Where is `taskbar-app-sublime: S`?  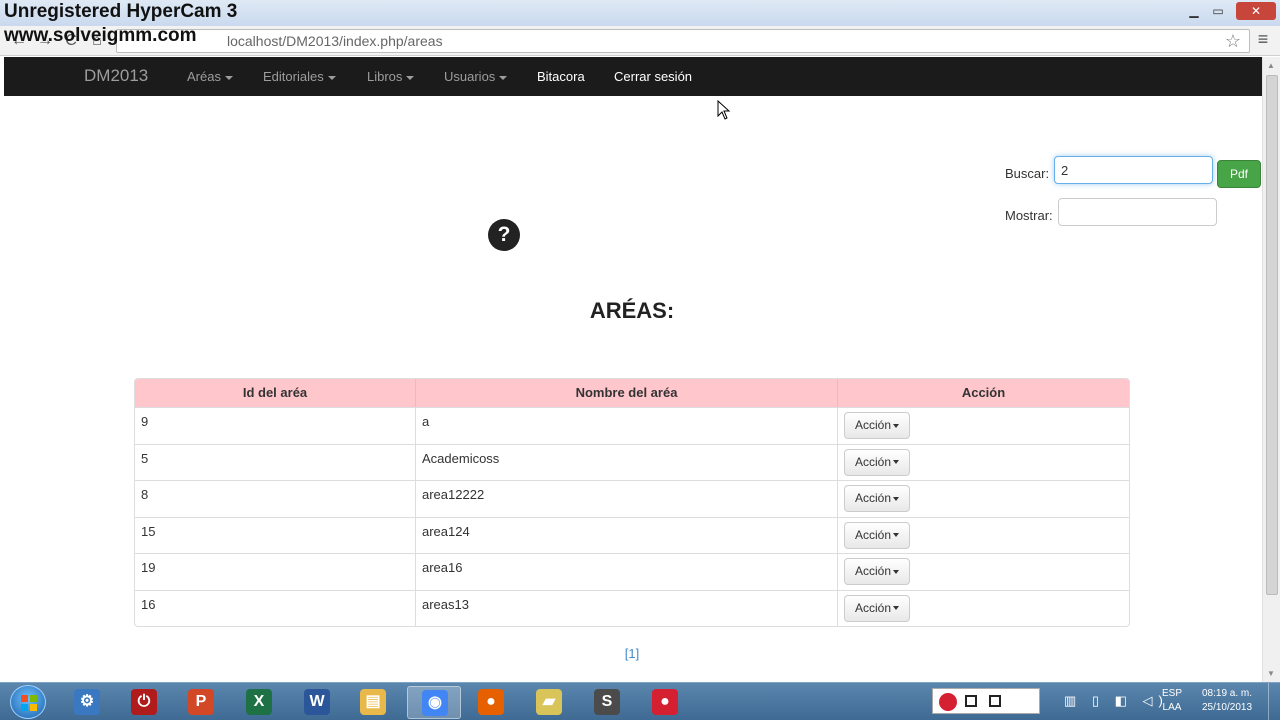
taskbar-app-sublime: S is located at coordinates (607, 702).